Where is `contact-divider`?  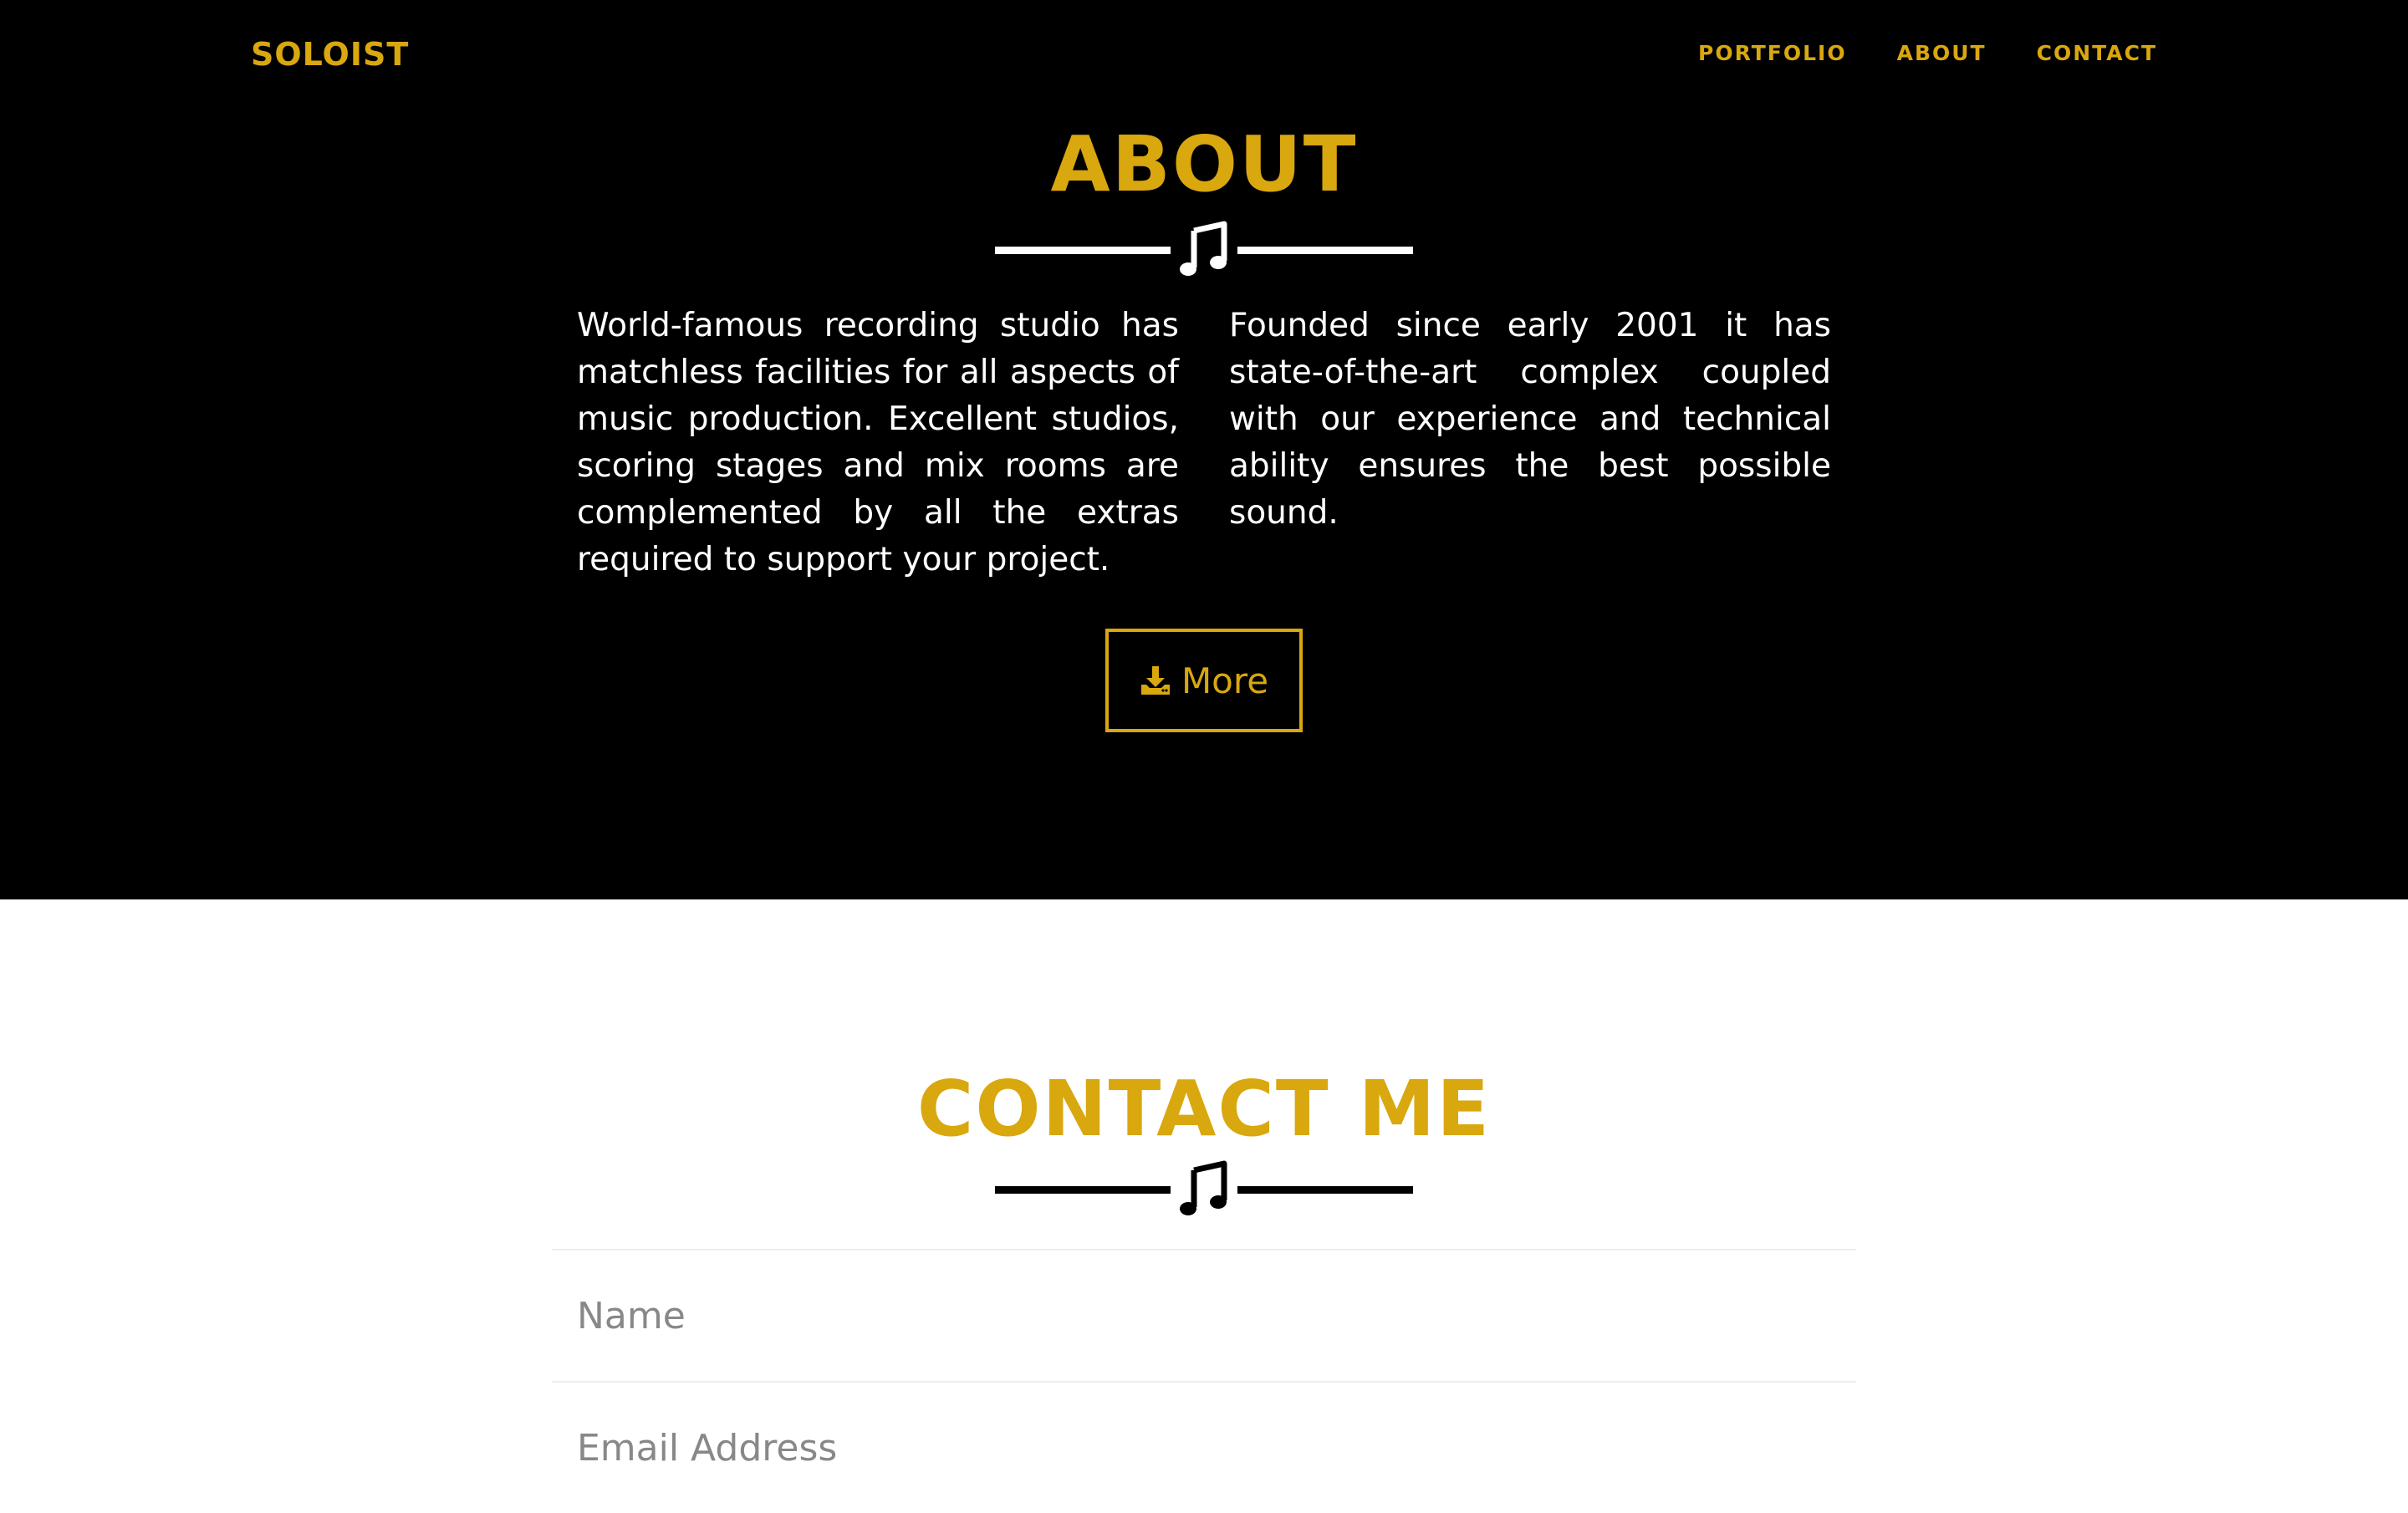 contact-divider is located at coordinates (1204, 1189).